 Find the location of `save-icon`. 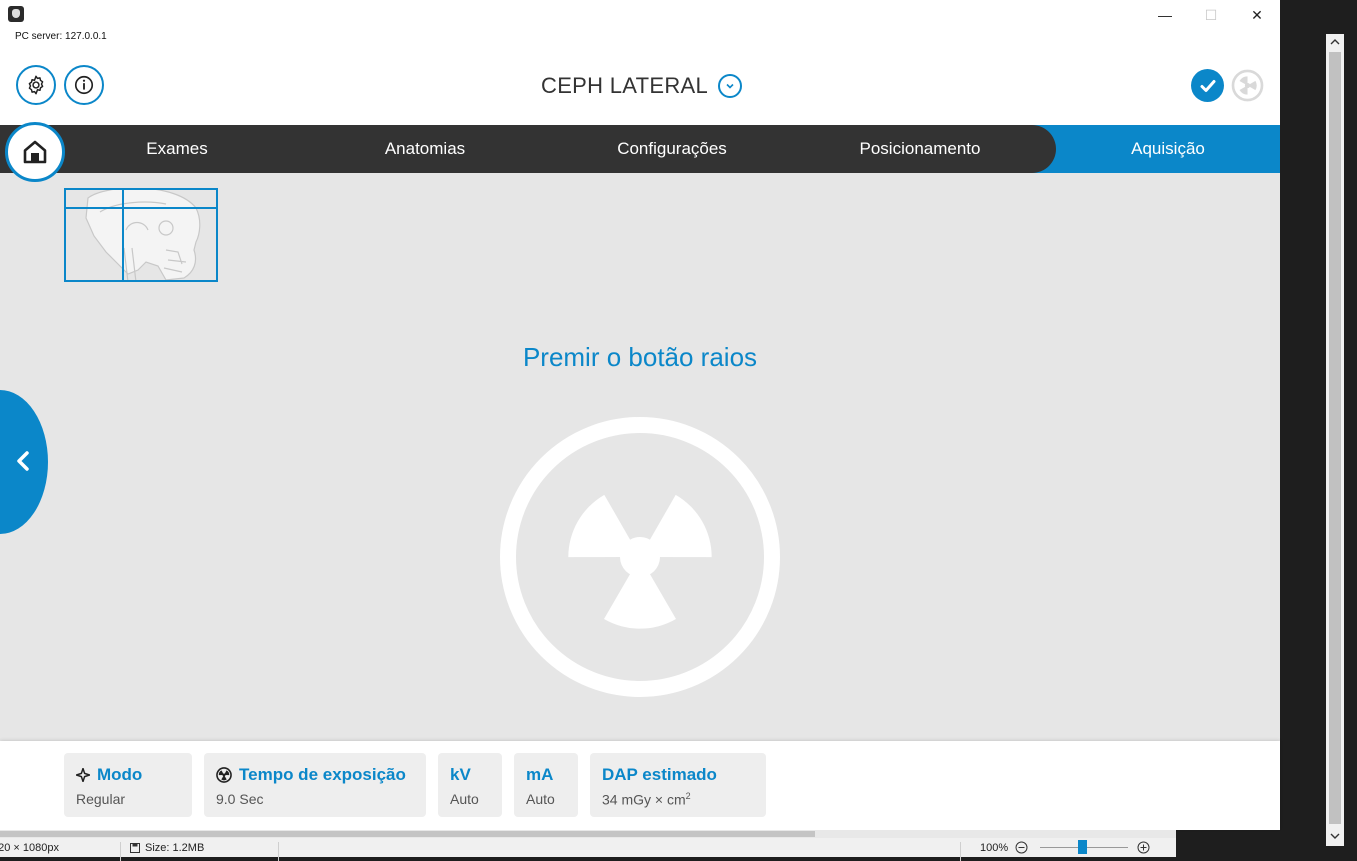

save-icon is located at coordinates (135, 848).